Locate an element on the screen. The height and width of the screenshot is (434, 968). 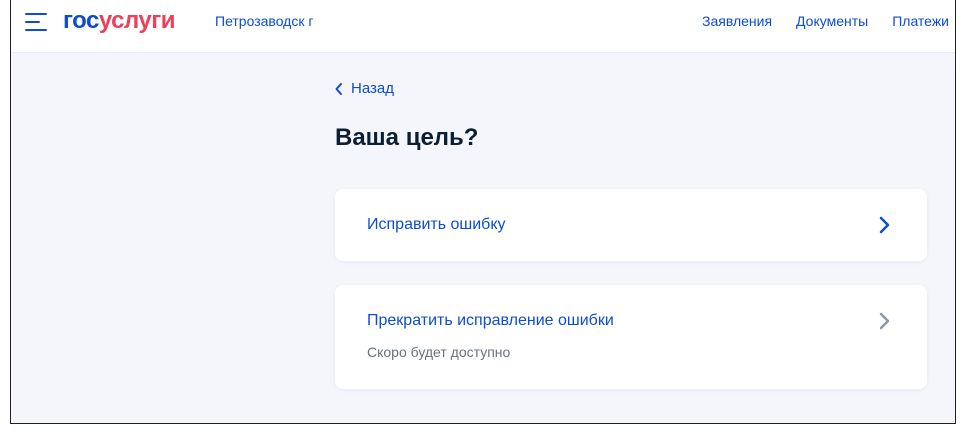
logo-part-uslugi: услуги is located at coordinates (137, 20).